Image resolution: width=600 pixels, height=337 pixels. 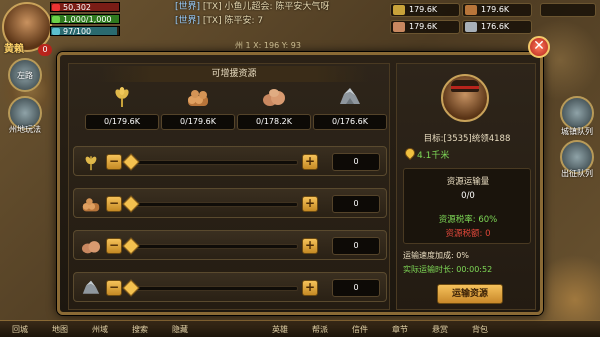 I want to click on stamina-stat: 1,000/1,000, so click(x=85, y=19).